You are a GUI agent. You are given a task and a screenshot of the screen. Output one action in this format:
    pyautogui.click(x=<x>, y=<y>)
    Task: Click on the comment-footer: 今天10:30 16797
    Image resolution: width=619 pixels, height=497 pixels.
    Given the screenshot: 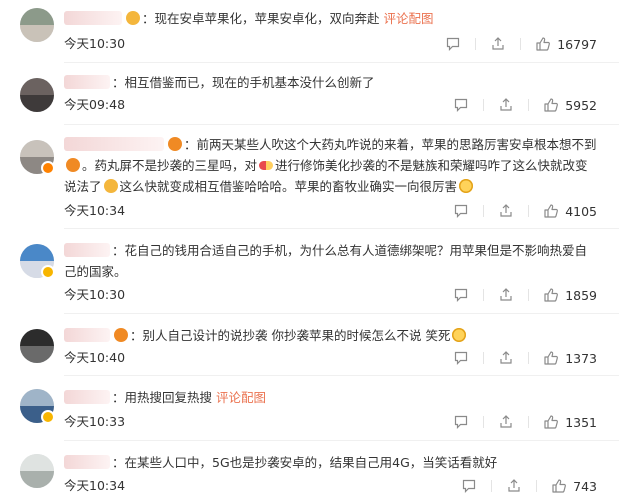 What is the action you would take?
    pyautogui.click(x=330, y=44)
    